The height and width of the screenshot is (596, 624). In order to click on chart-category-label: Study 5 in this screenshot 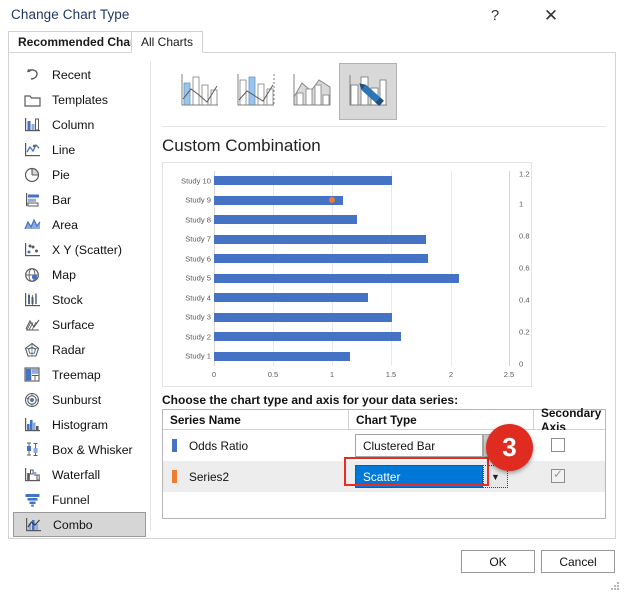, I will do `click(198, 278)`.